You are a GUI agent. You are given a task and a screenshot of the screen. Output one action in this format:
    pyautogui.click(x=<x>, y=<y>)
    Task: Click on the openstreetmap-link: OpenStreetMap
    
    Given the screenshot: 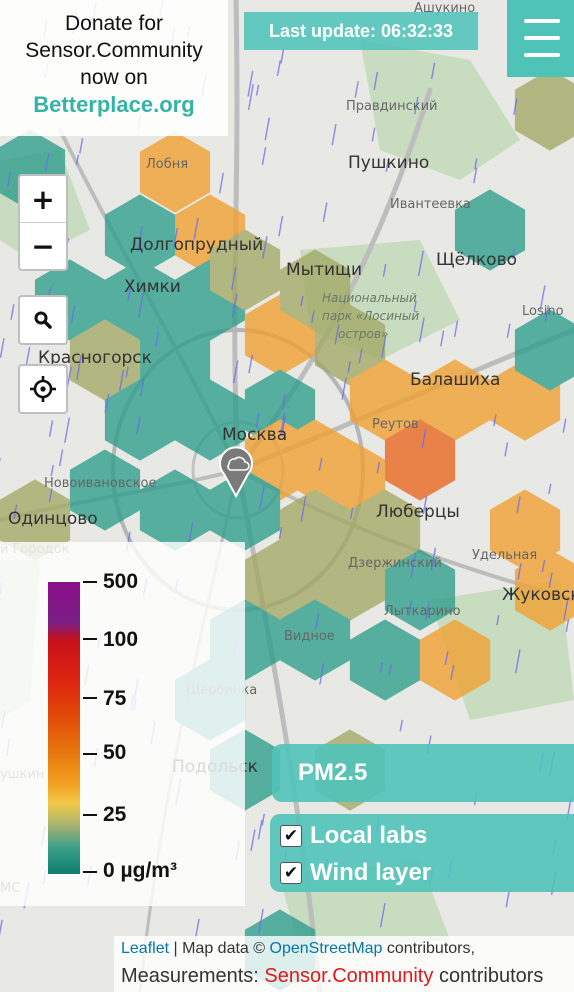 What is the action you would take?
    pyautogui.click(x=326, y=948)
    